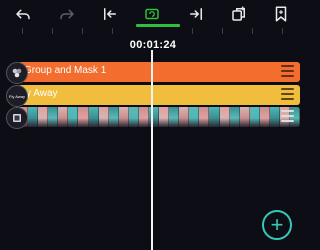 Image resolution: width=320 pixels, height=250 pixels. Describe the element at coordinates (277, 225) in the screenshot. I see `add-layer-button: +` at that location.